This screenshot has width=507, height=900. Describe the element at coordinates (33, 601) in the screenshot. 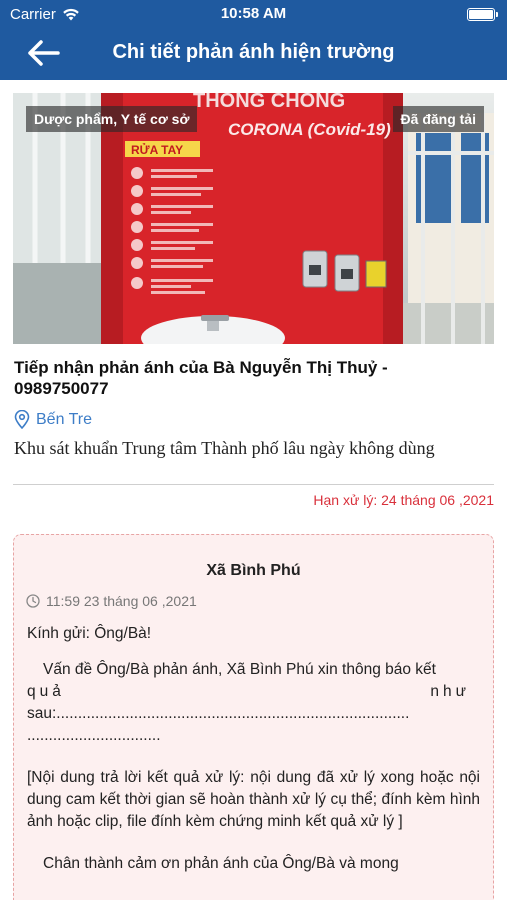

I see `clock-icon` at that location.